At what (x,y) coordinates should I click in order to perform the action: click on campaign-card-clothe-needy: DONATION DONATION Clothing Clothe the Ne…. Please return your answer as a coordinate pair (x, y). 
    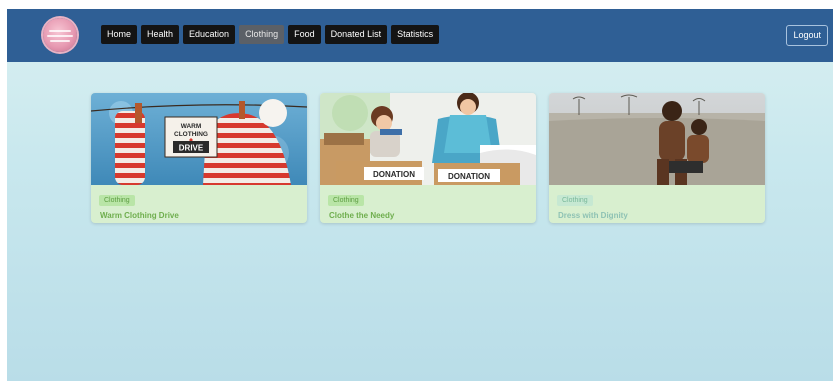
    Looking at the image, I should click on (428, 158).